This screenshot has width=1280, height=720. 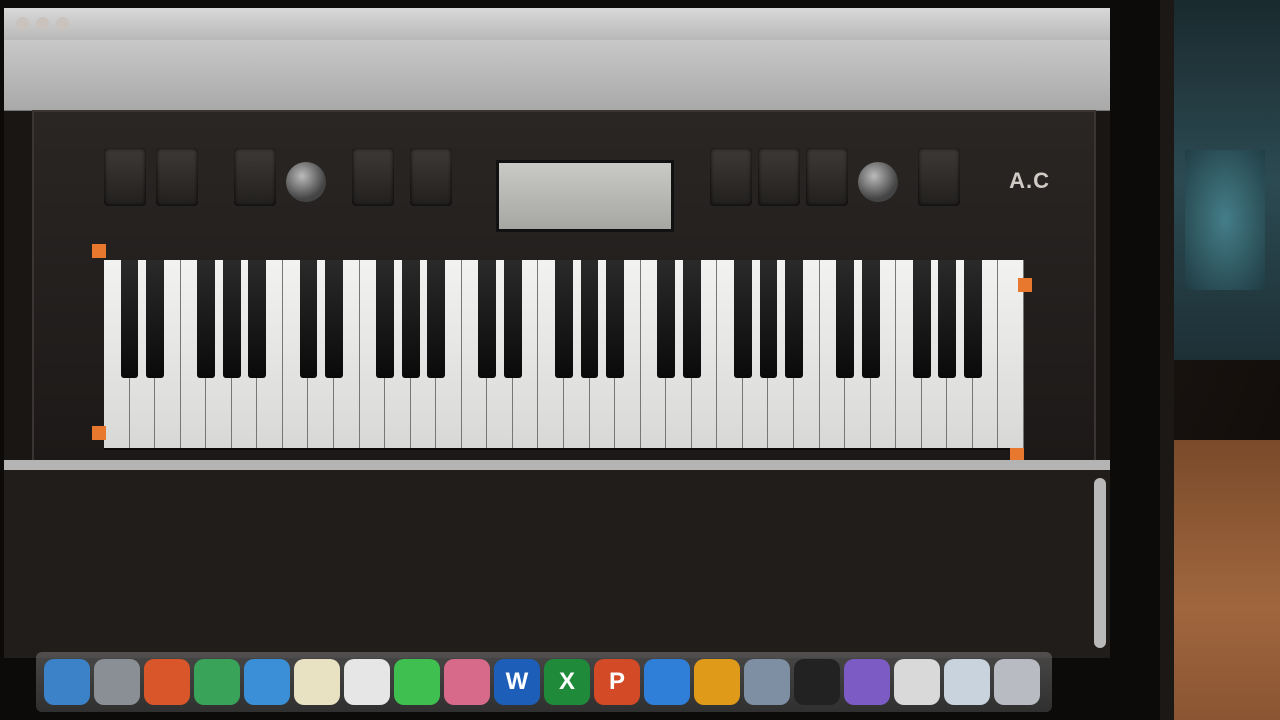 I want to click on zoom-button, so click(x=62, y=23).